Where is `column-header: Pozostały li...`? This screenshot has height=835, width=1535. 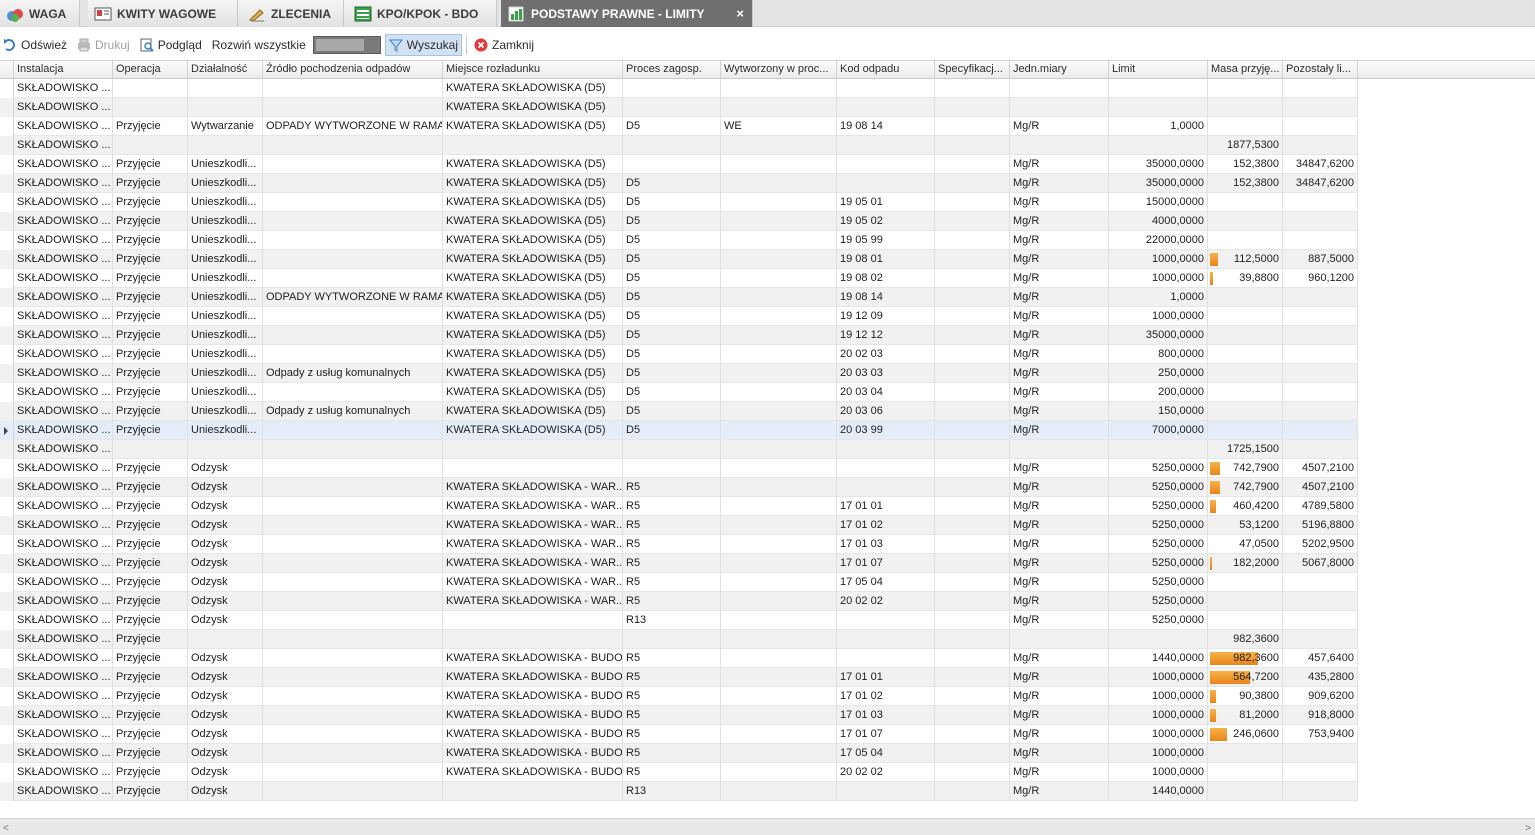
column-header: Pozostały li... is located at coordinates (1320, 70).